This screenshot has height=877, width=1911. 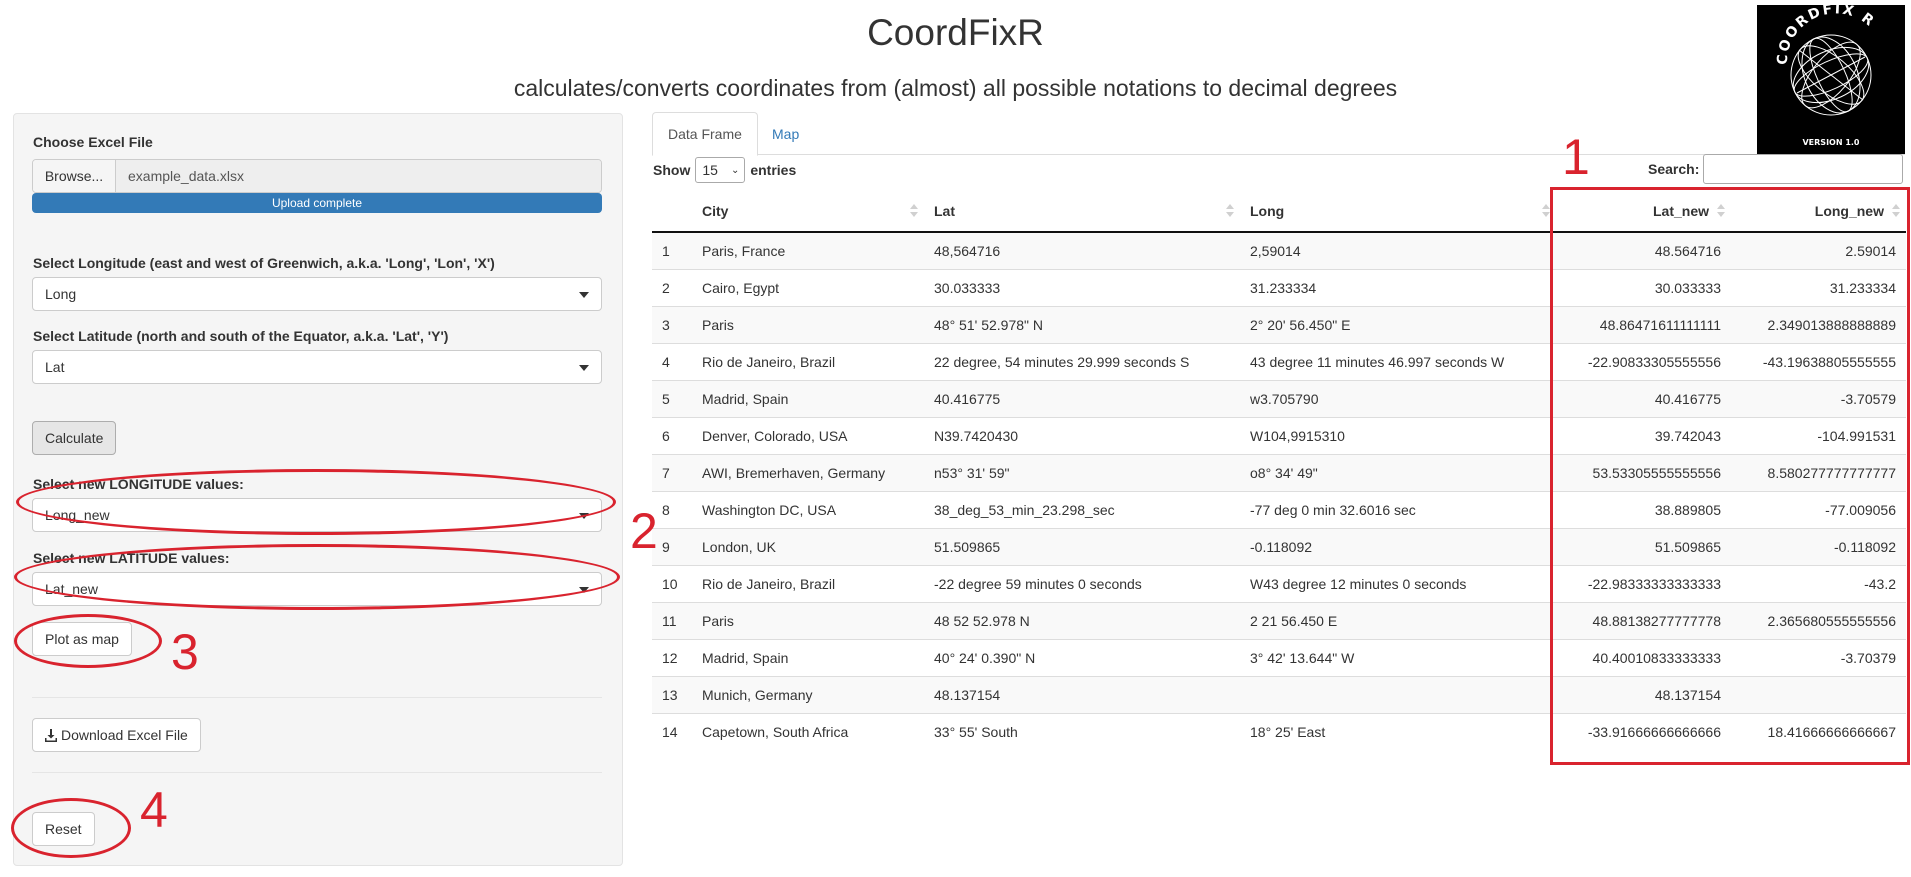 I want to click on city-cell: Washington DC, USA, so click(x=808, y=509).